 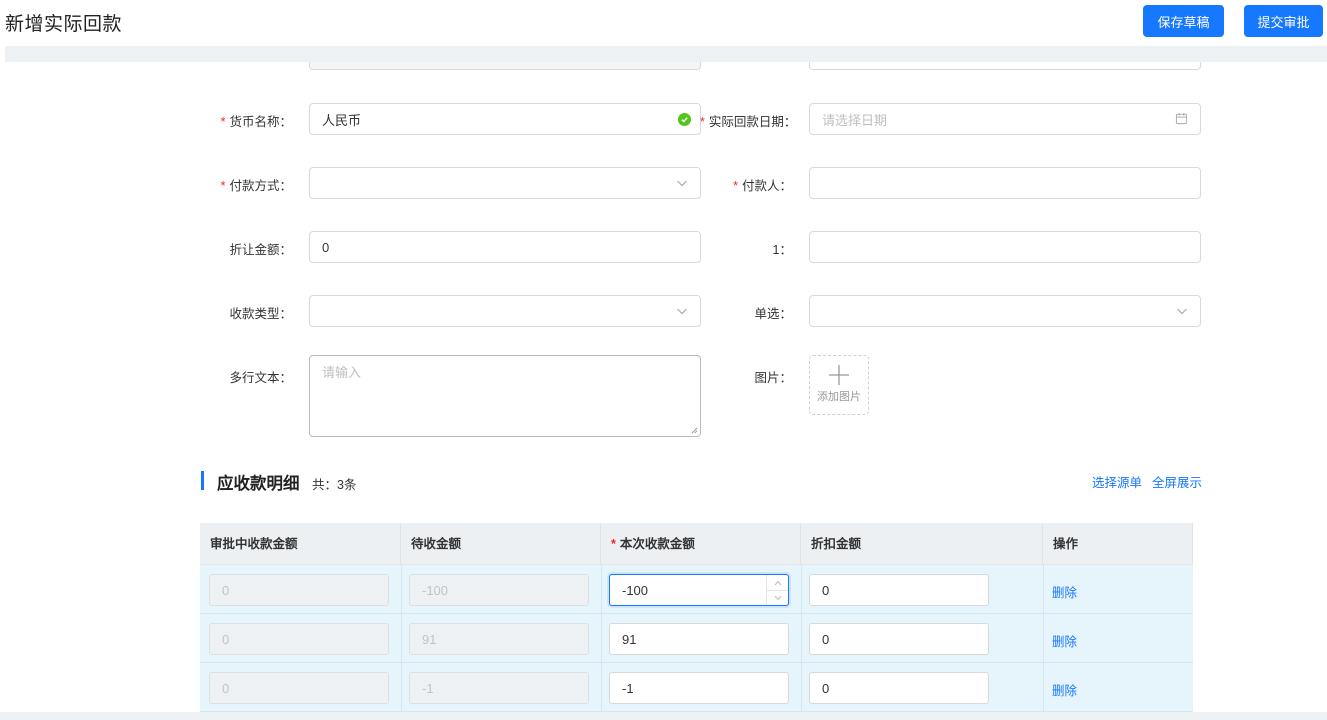 I want to click on image-label: 图片：, so click(x=773, y=378).